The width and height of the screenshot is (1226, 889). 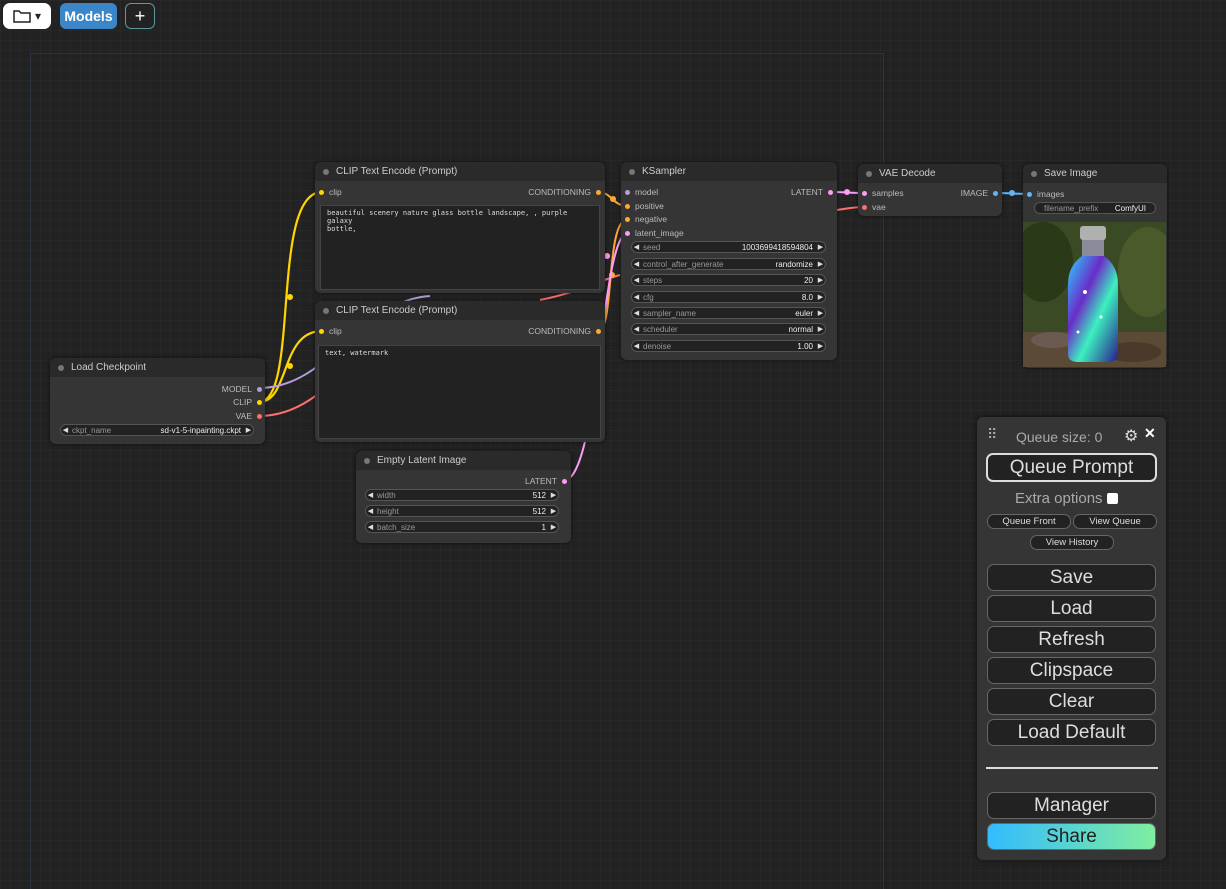 I want to click on node-title-bar: VAE Decode, so click(x=930, y=173).